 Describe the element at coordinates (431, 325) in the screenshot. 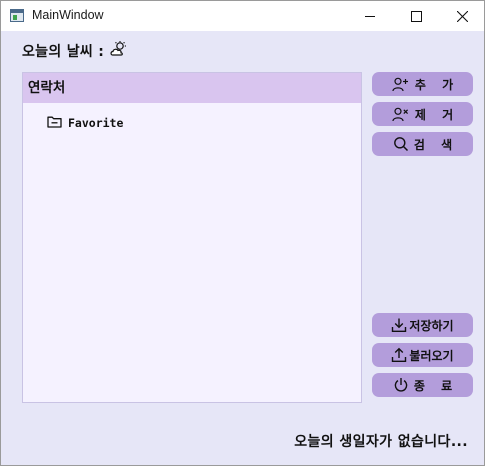

I see `save-label: 저장하기` at that location.